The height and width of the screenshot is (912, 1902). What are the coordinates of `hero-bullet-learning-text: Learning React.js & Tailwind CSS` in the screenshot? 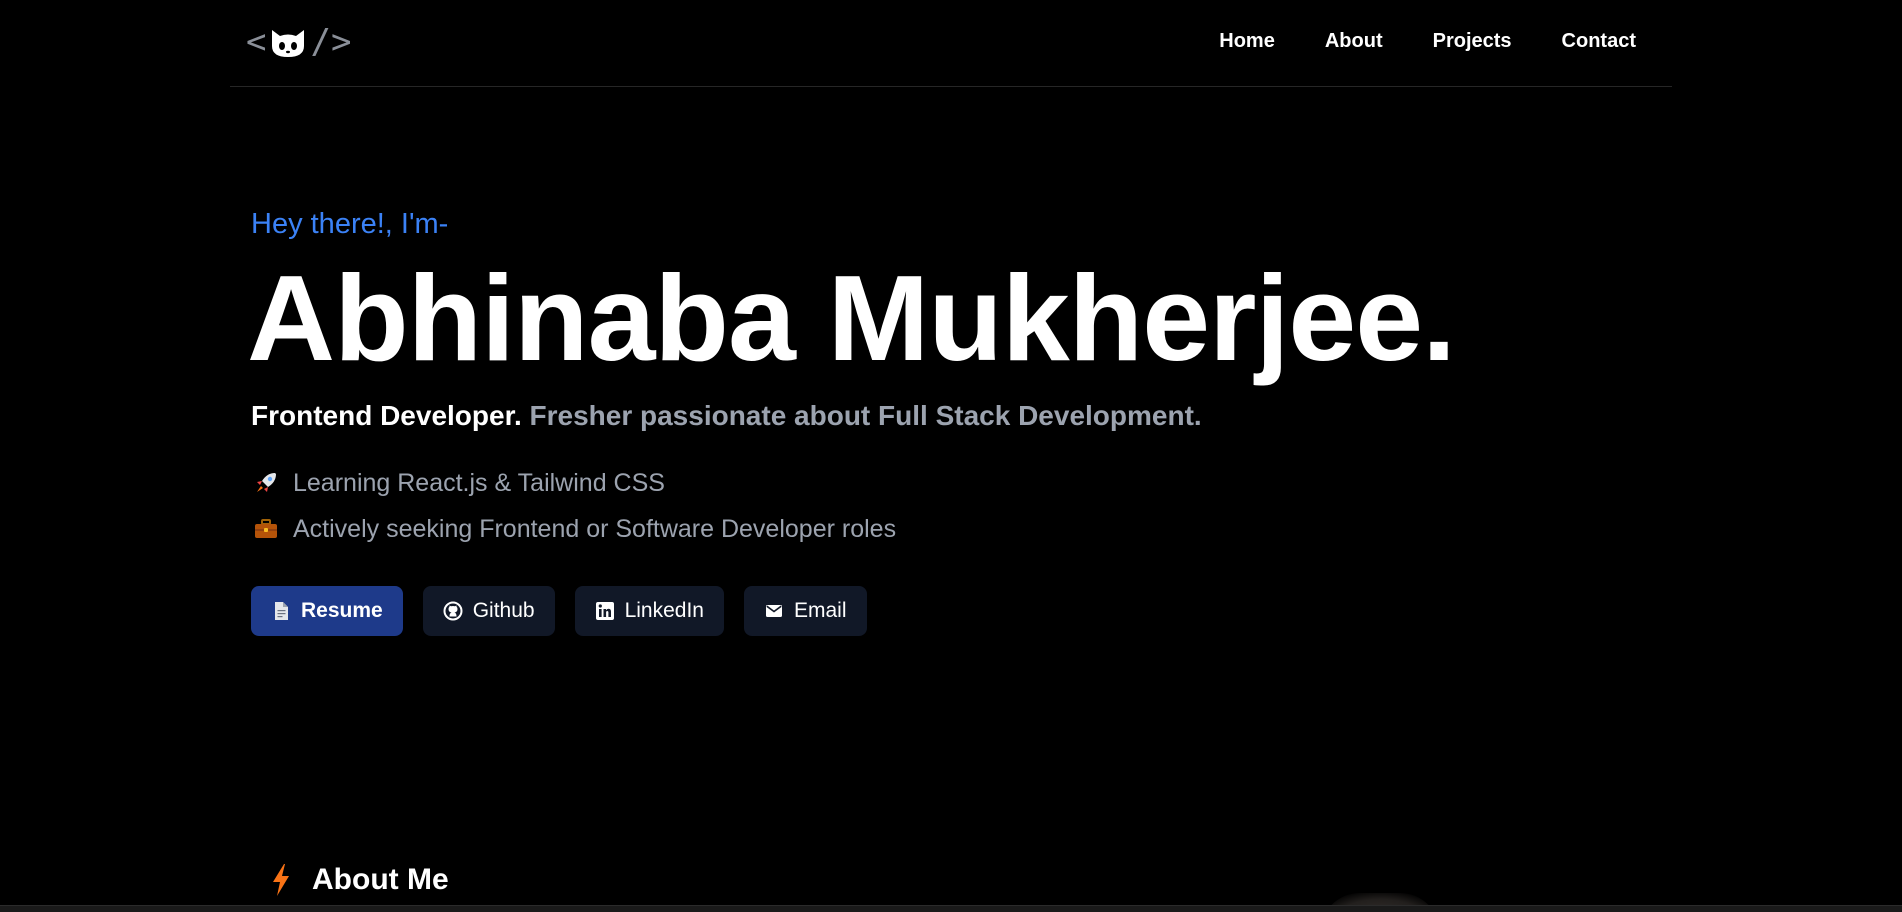 It's located at (479, 483).